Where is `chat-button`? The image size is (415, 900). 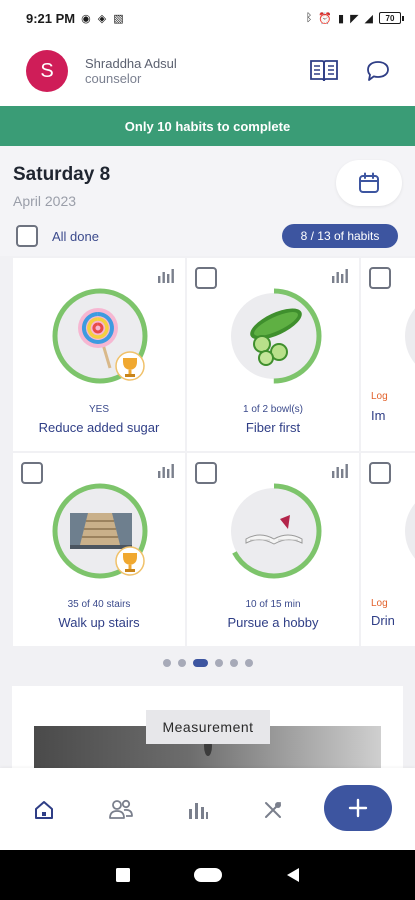
chat-button is located at coordinates (378, 71).